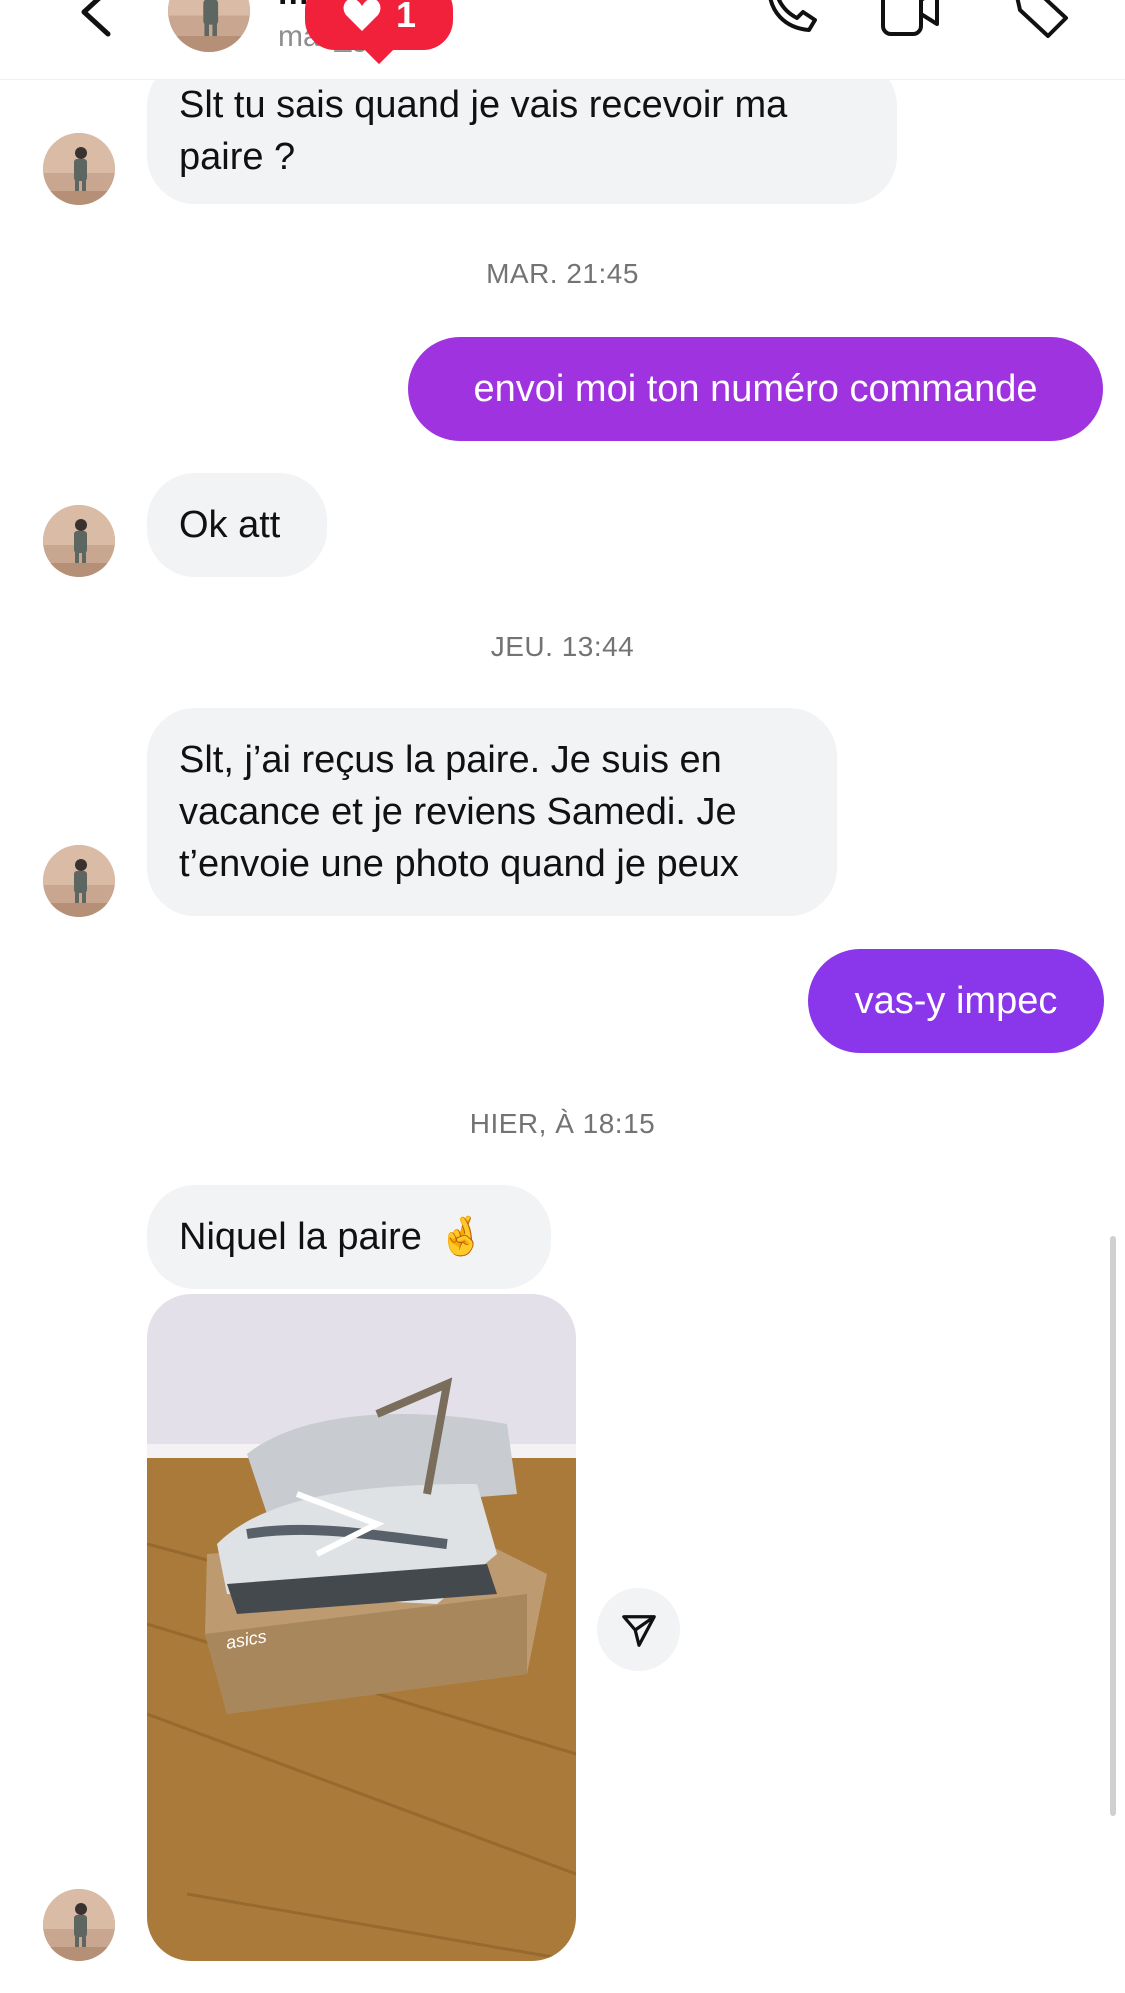 This screenshot has width=1125, height=1993. Describe the element at coordinates (300, 1237) in the screenshot. I see `message-text: Niquel la paire` at that location.